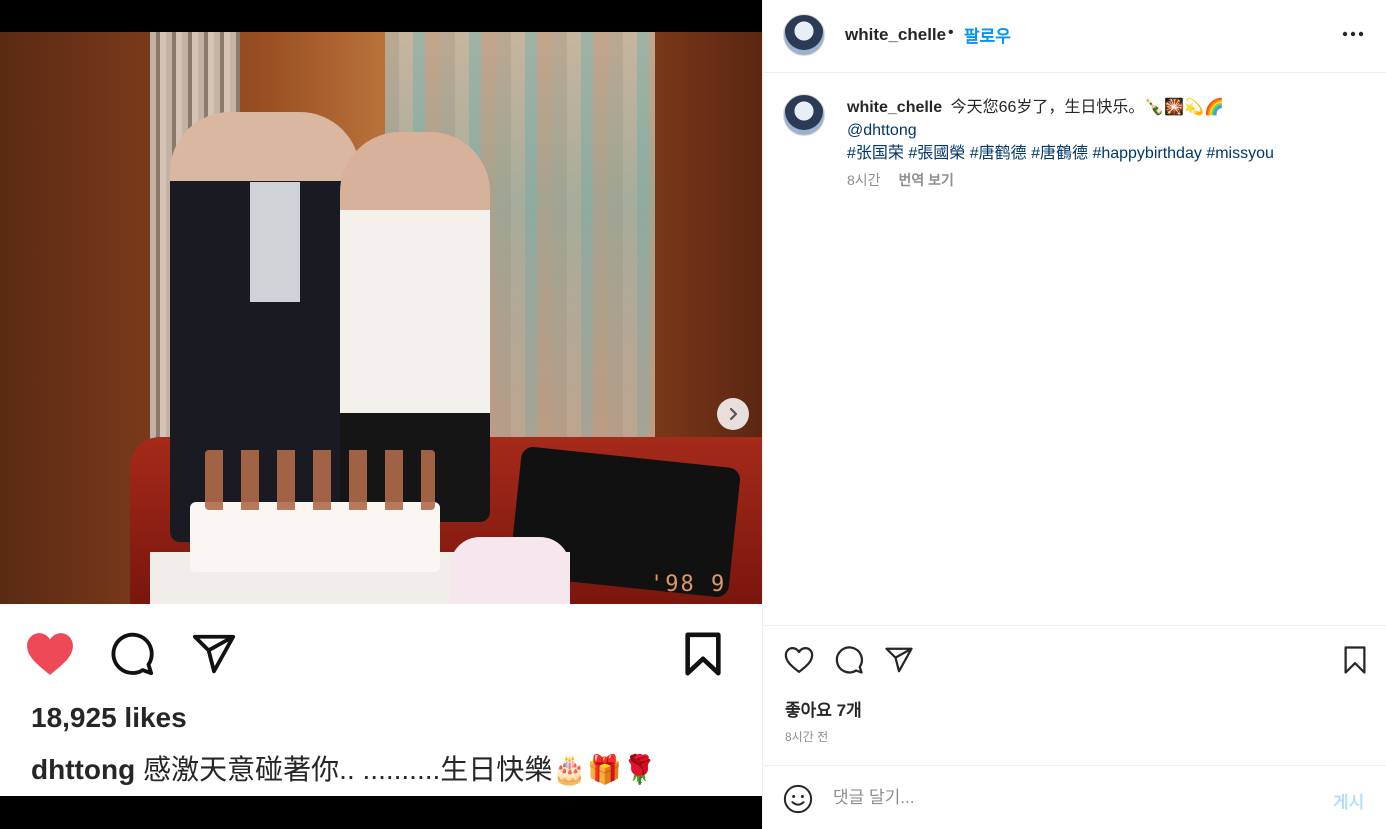  I want to click on post-timestamp: 8시간 전, so click(806, 736).